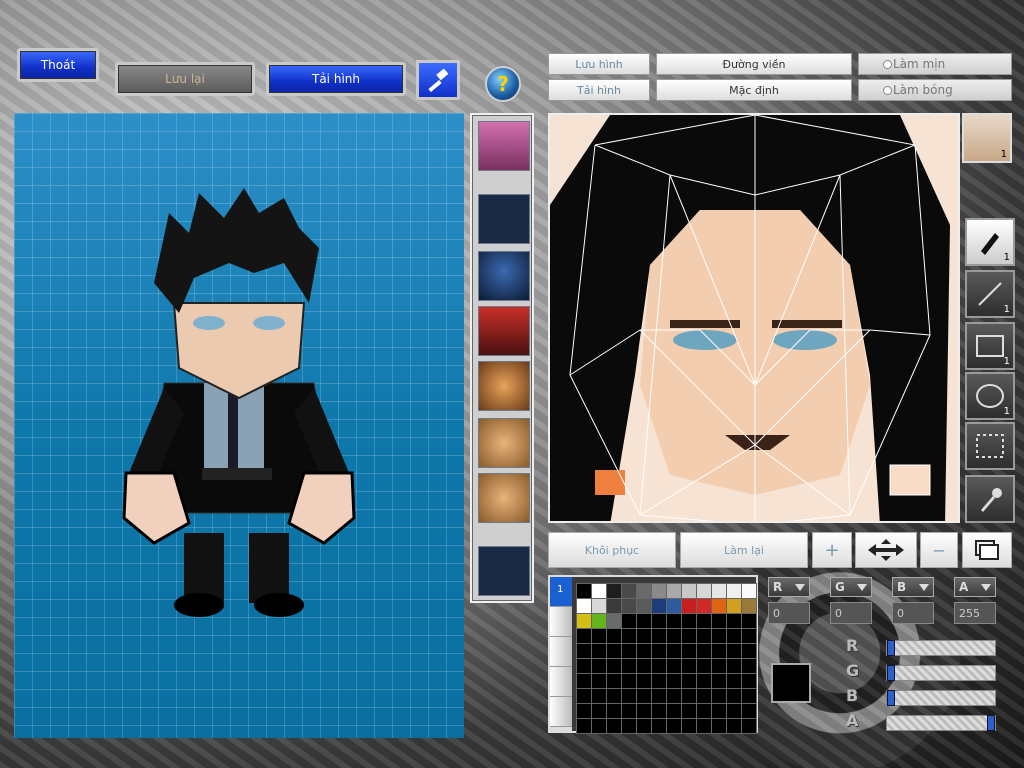 The width and height of the screenshot is (1024, 768). What do you see at coordinates (990, 346) in the screenshot?
I see `rect-tool-button: 1` at bounding box center [990, 346].